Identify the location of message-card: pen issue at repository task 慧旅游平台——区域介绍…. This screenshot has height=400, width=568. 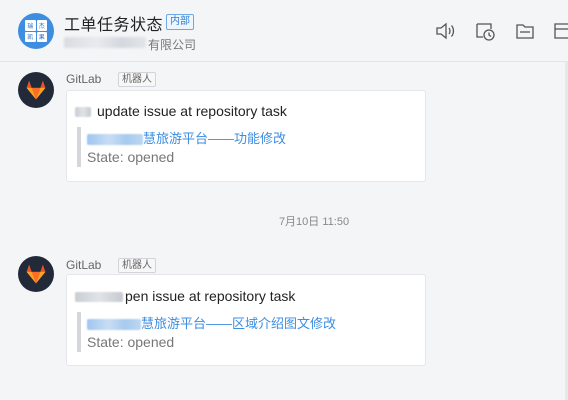
(246, 320).